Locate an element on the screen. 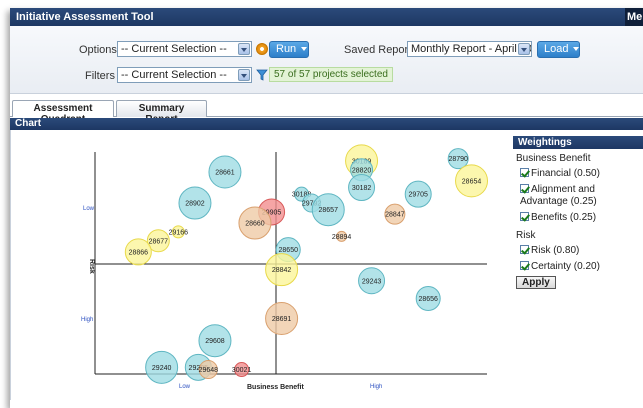  project-bubble-label: 29243 is located at coordinates (372, 281).